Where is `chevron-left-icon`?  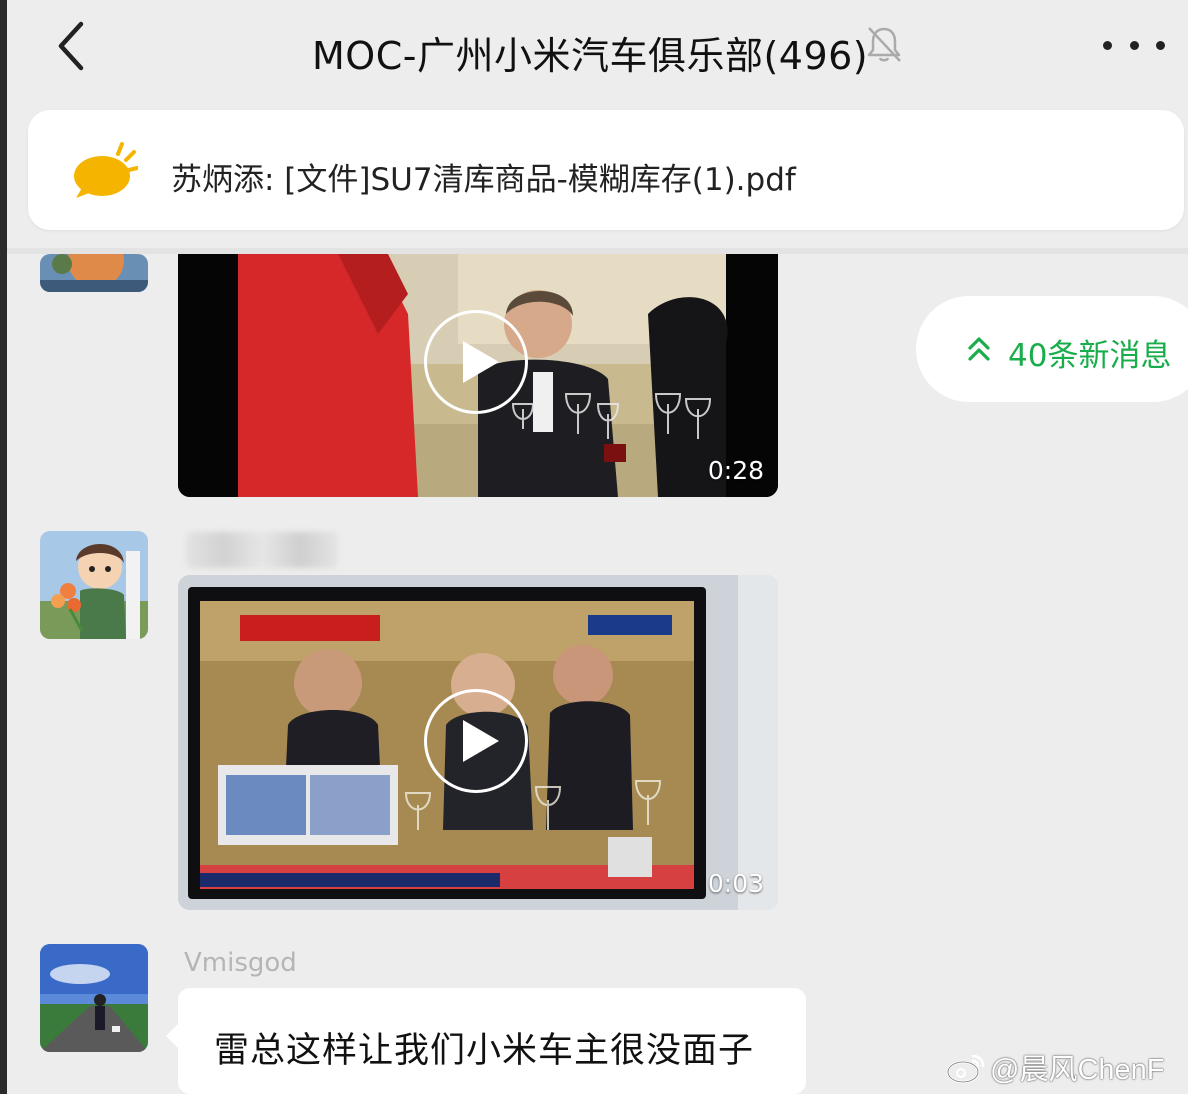 chevron-left-icon is located at coordinates (71, 46).